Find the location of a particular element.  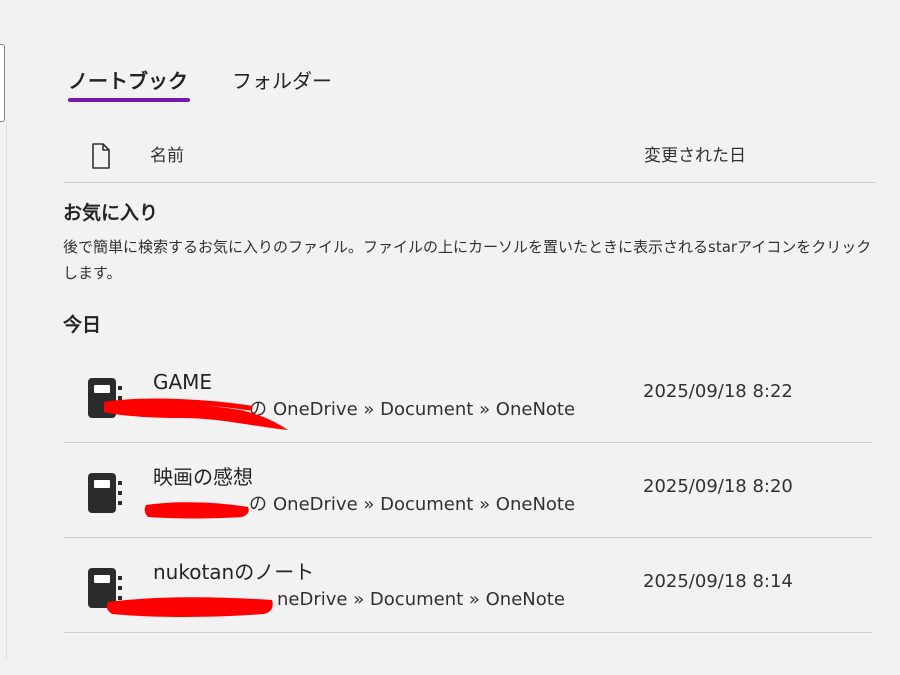

table-header: 名前 変更された日 is located at coordinates (470, 158).